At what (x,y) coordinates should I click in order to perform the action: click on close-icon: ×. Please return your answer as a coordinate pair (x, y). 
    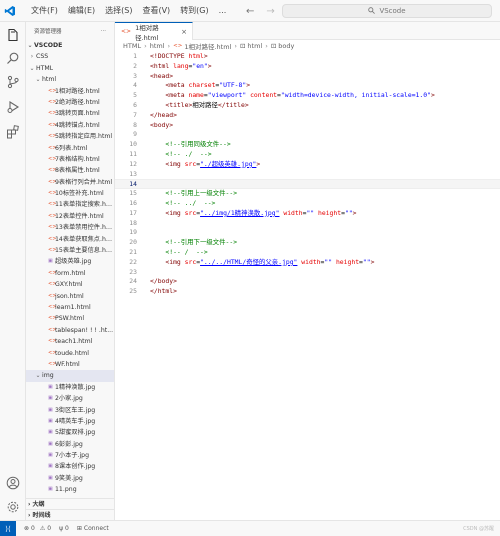
    Looking at the image, I should click on (184, 32).